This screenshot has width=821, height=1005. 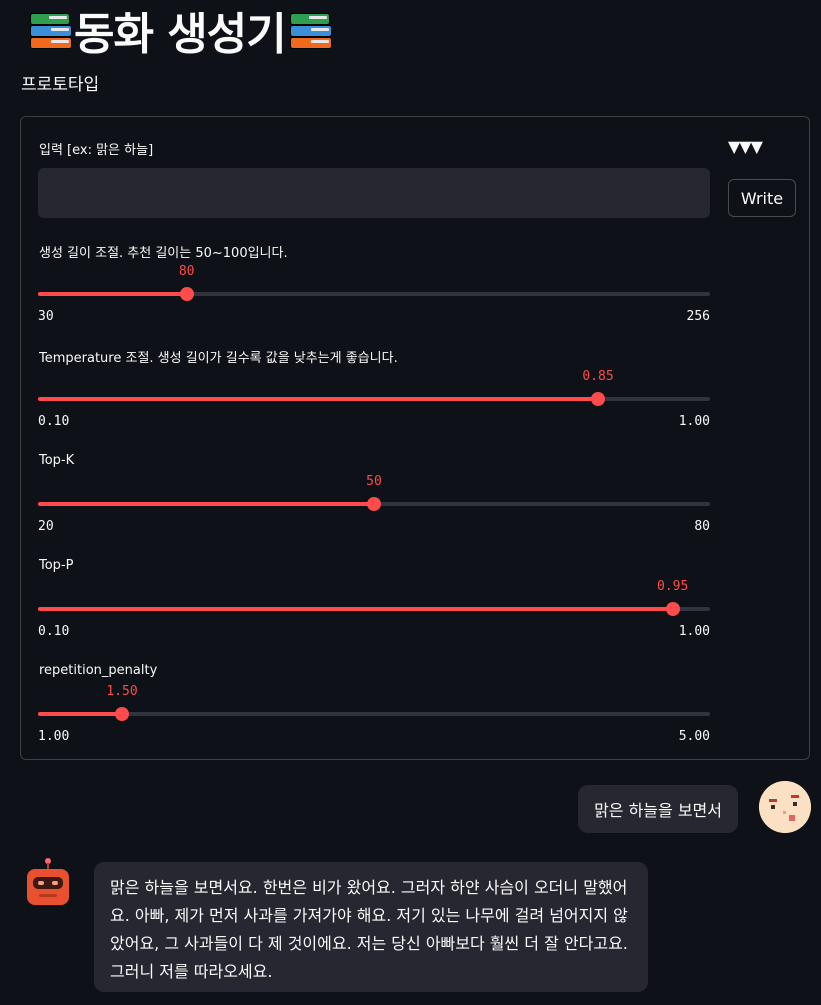 I want to click on length-slider: 80 30 256, so click(x=374, y=287).